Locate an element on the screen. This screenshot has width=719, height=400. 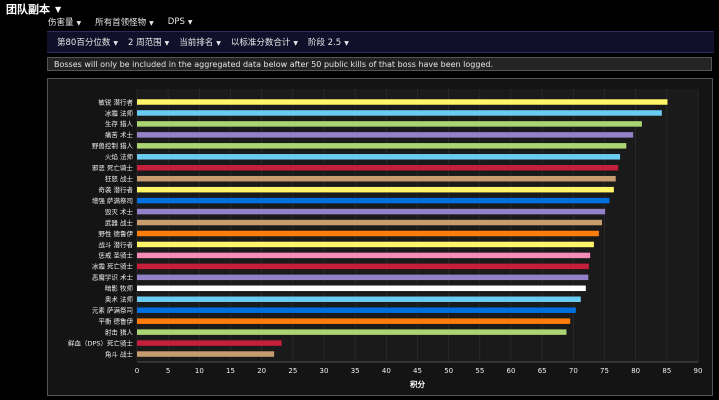
category-label: 奥术 法师 is located at coordinates (119, 299).